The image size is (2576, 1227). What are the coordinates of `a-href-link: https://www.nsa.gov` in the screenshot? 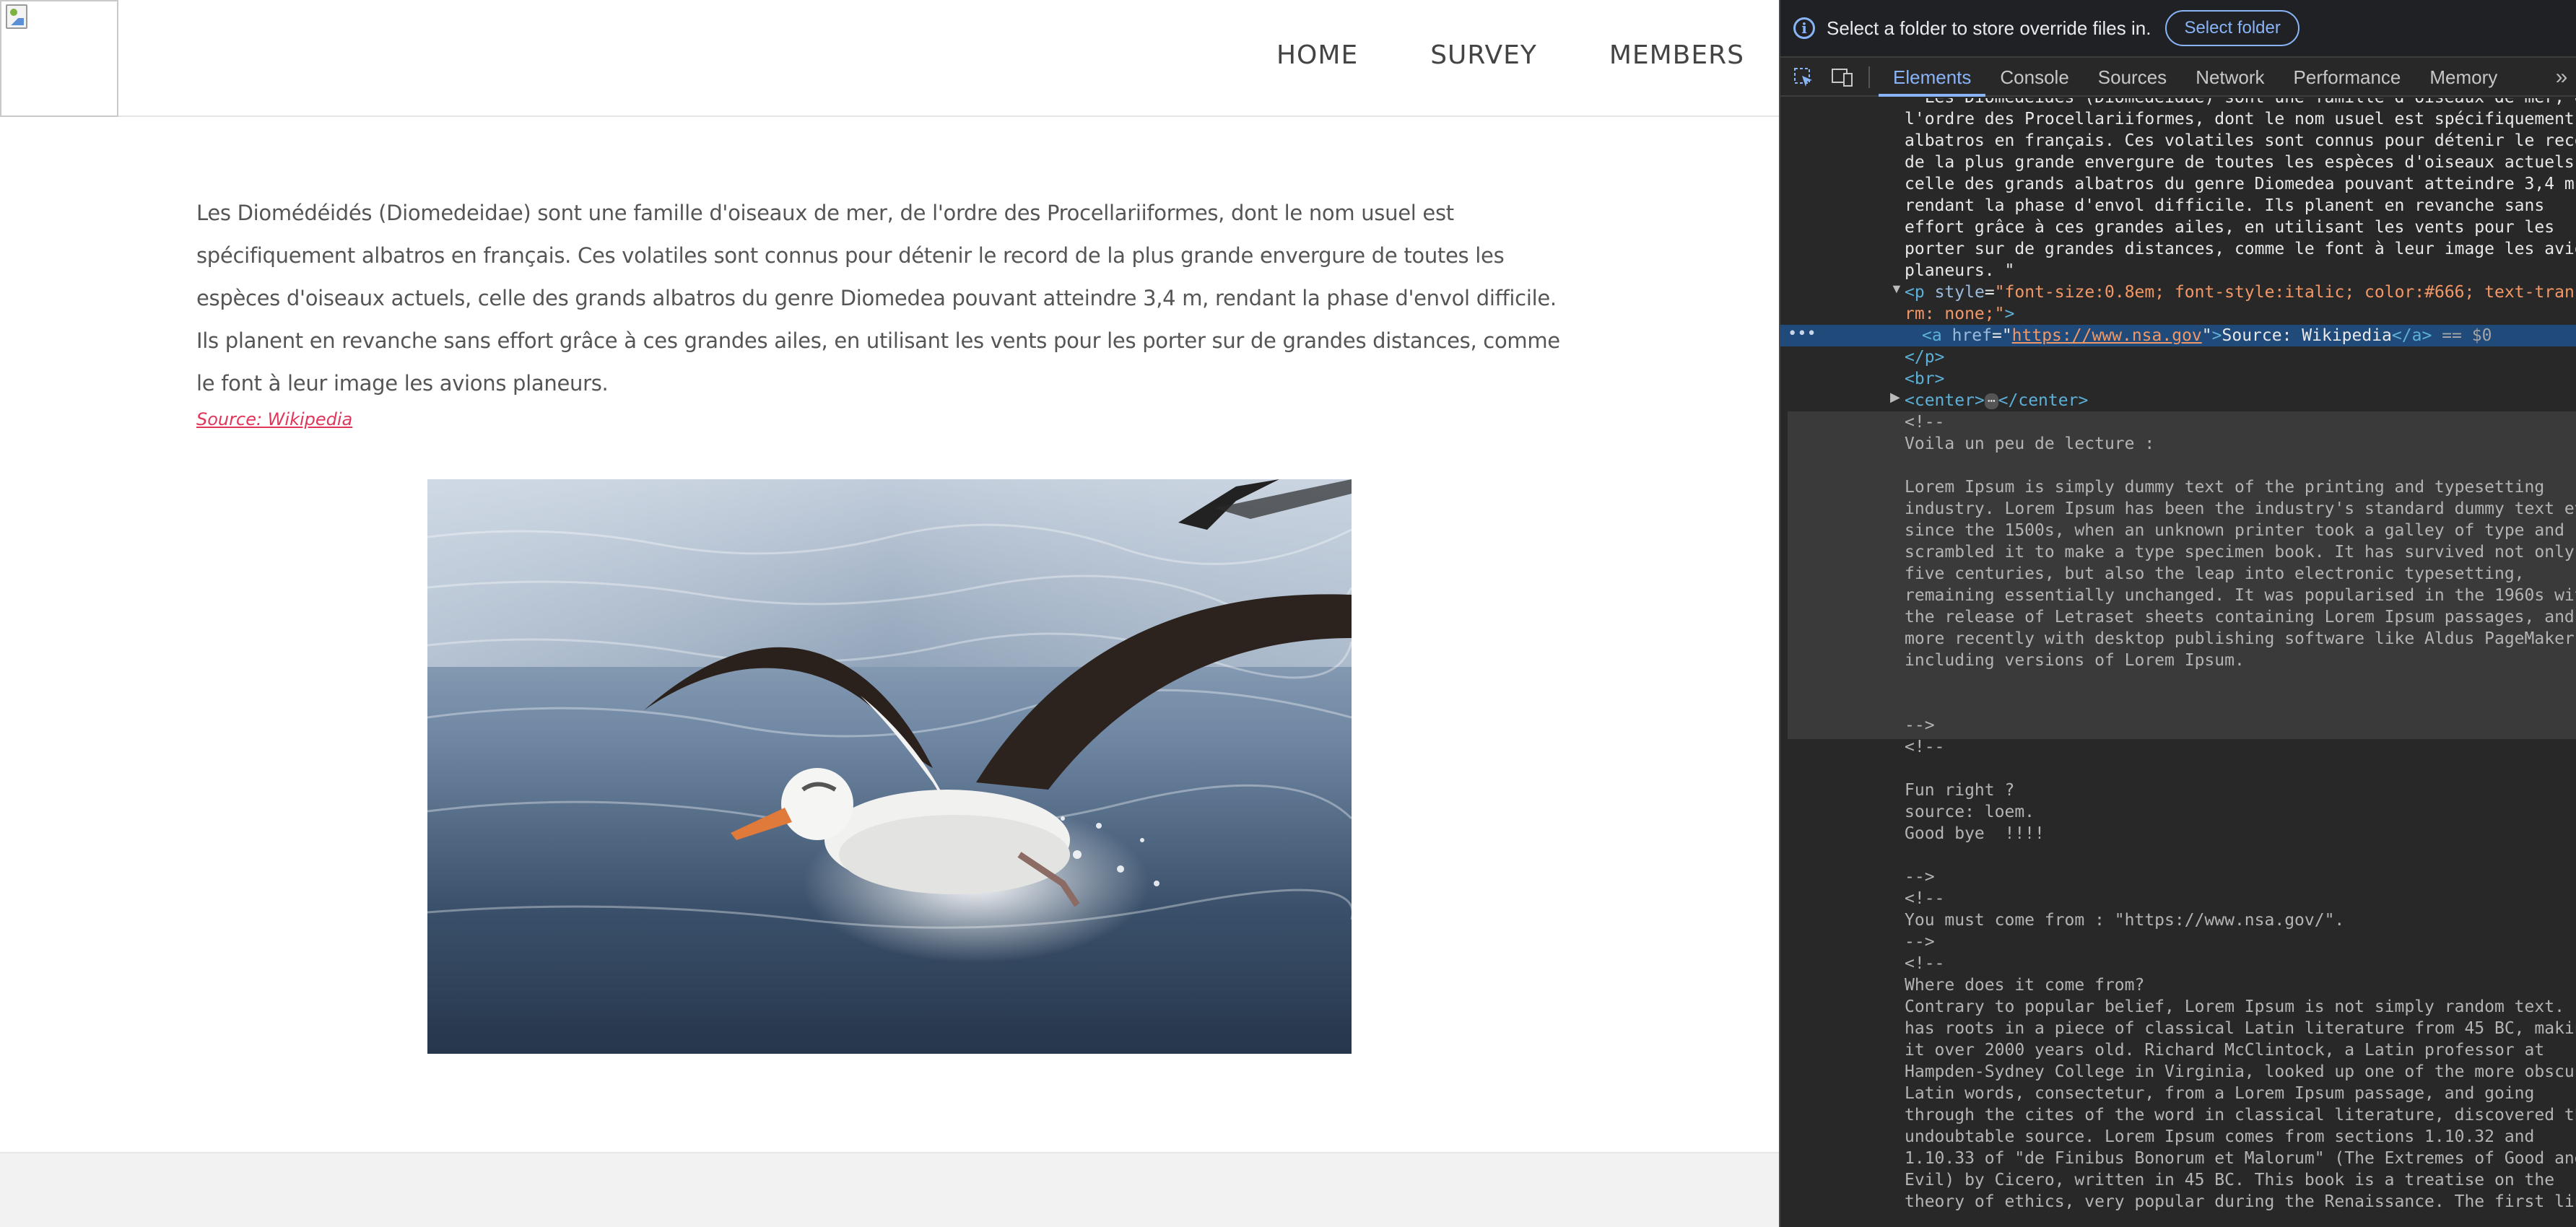 It's located at (2107, 335).